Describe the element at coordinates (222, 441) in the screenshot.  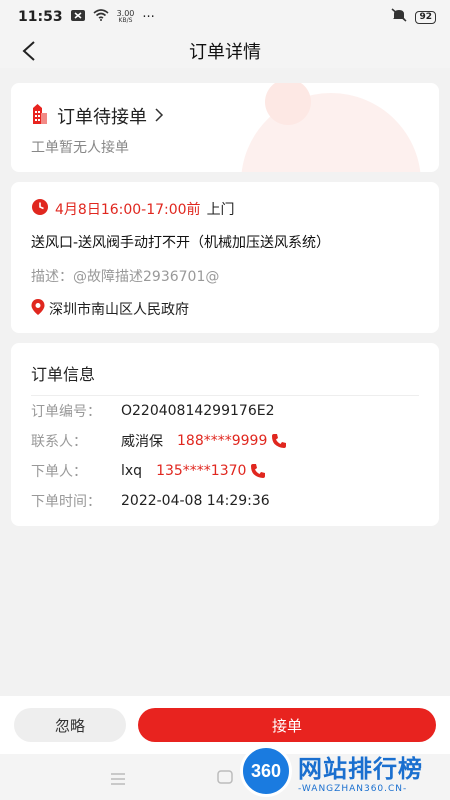
I see `contact-phone: 188****9999` at that location.